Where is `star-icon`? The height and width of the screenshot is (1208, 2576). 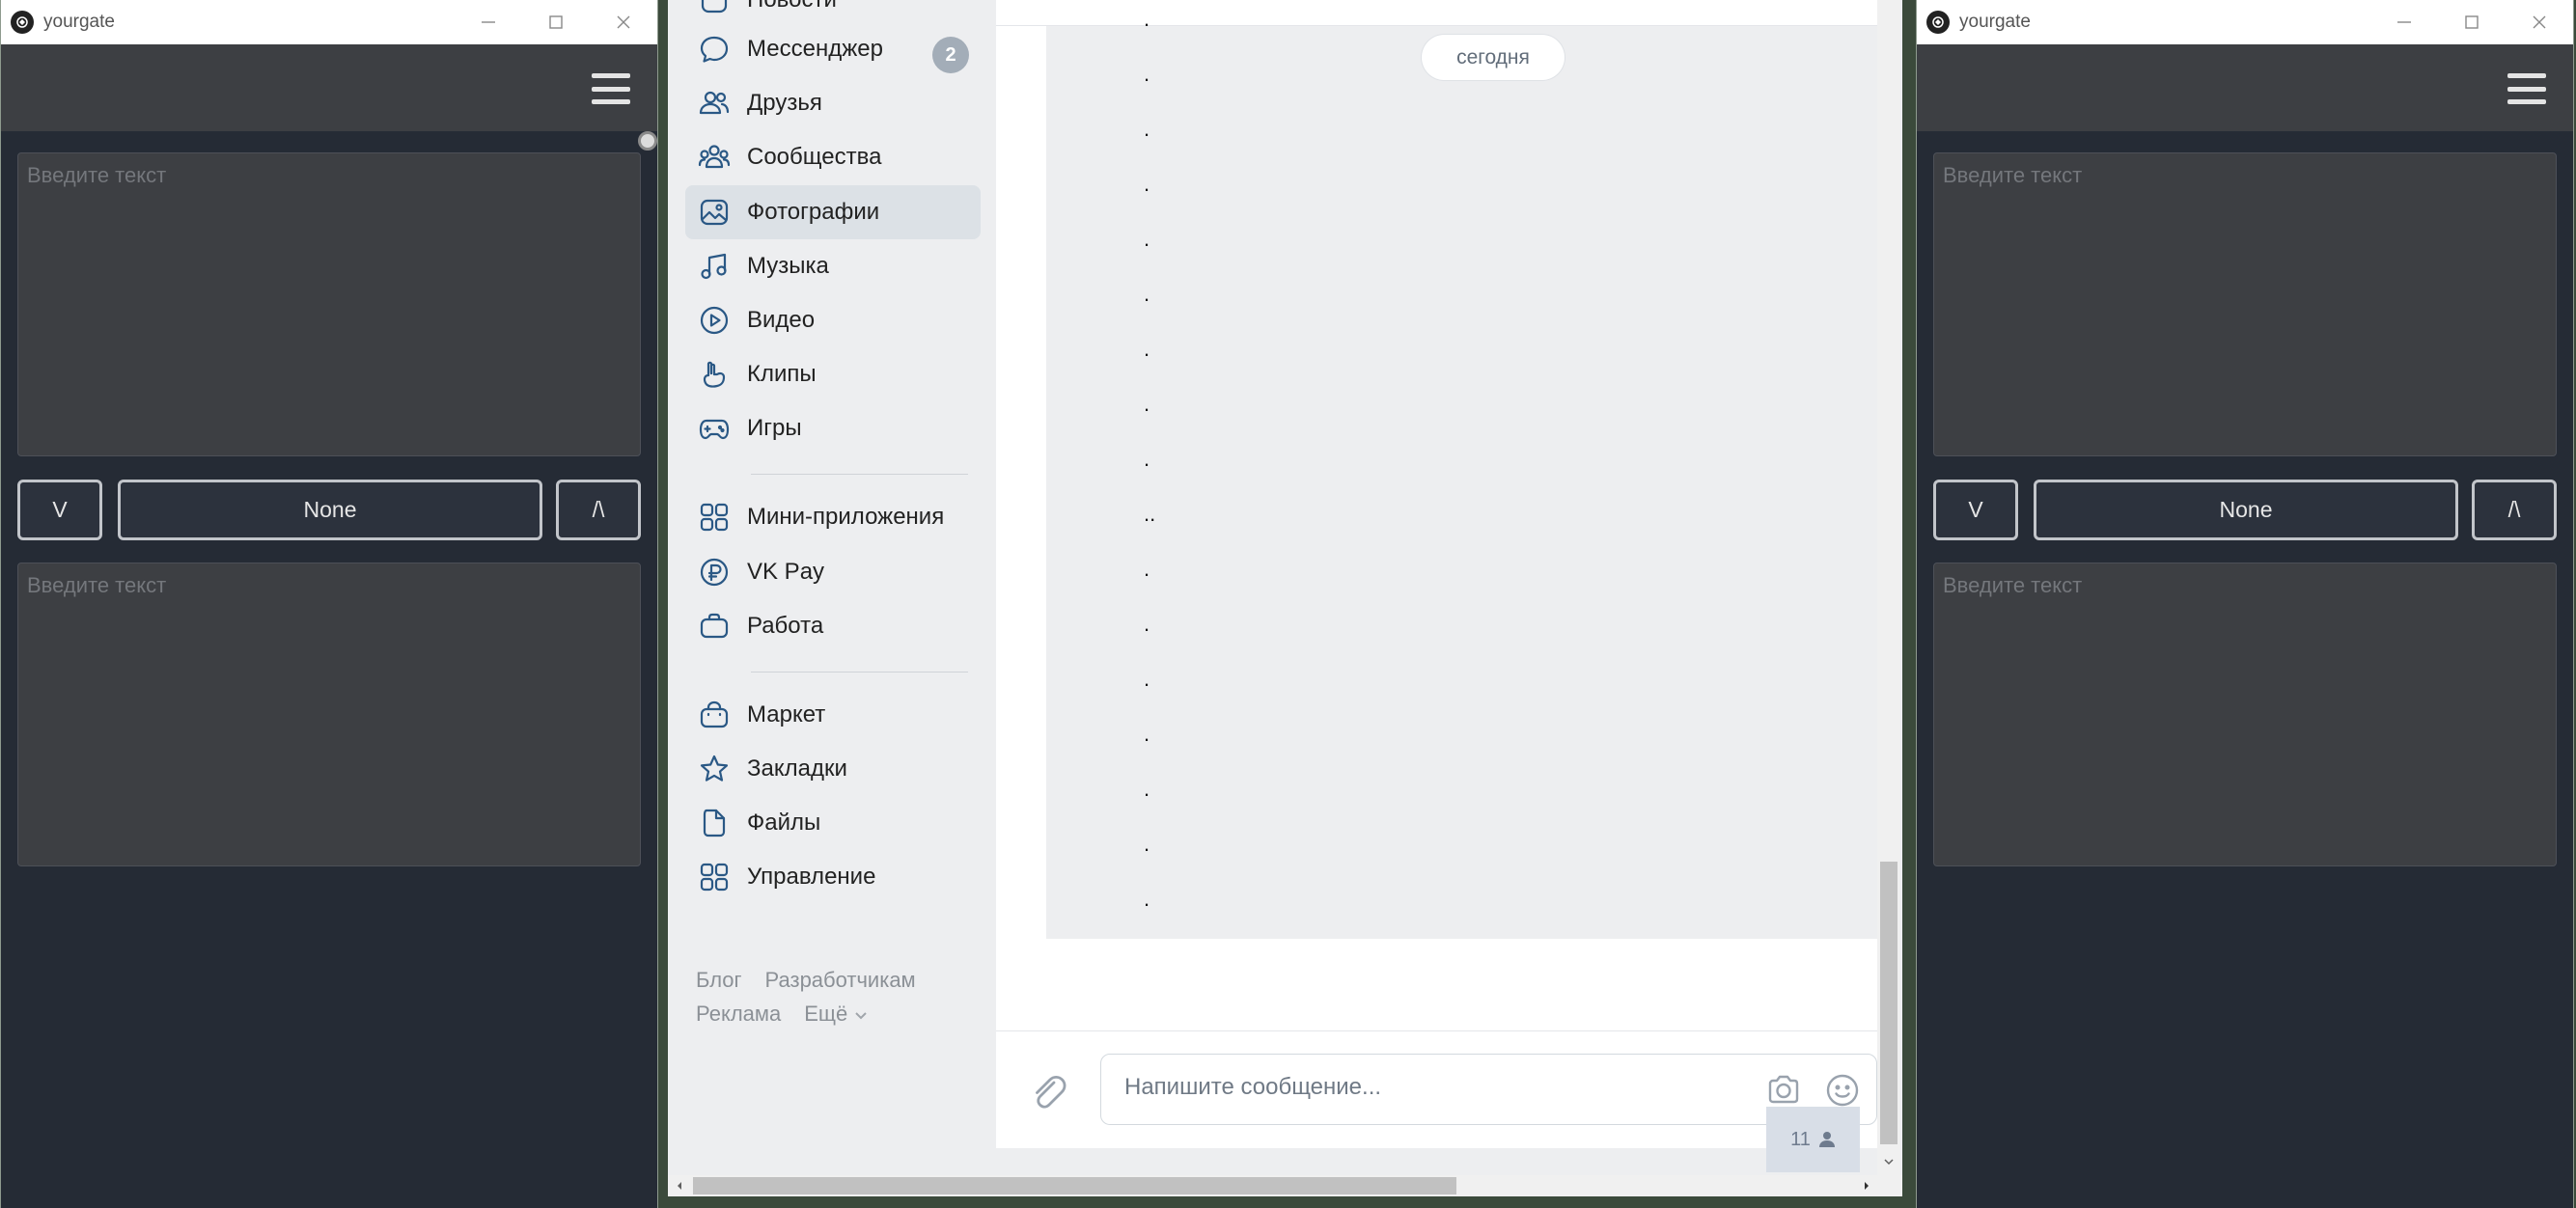 star-icon is located at coordinates (714, 769).